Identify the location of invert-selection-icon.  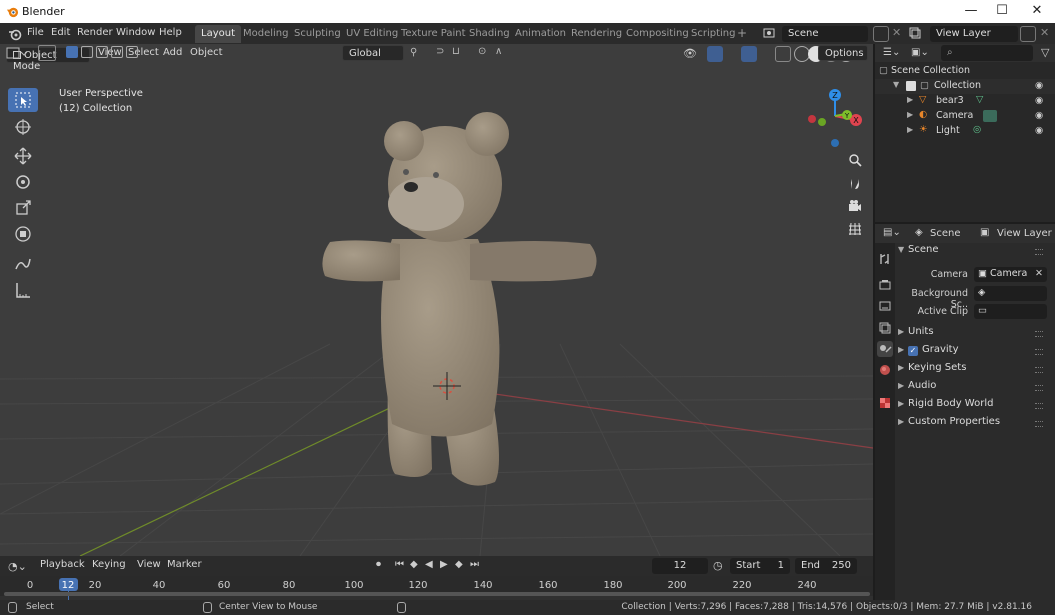
(117, 52).